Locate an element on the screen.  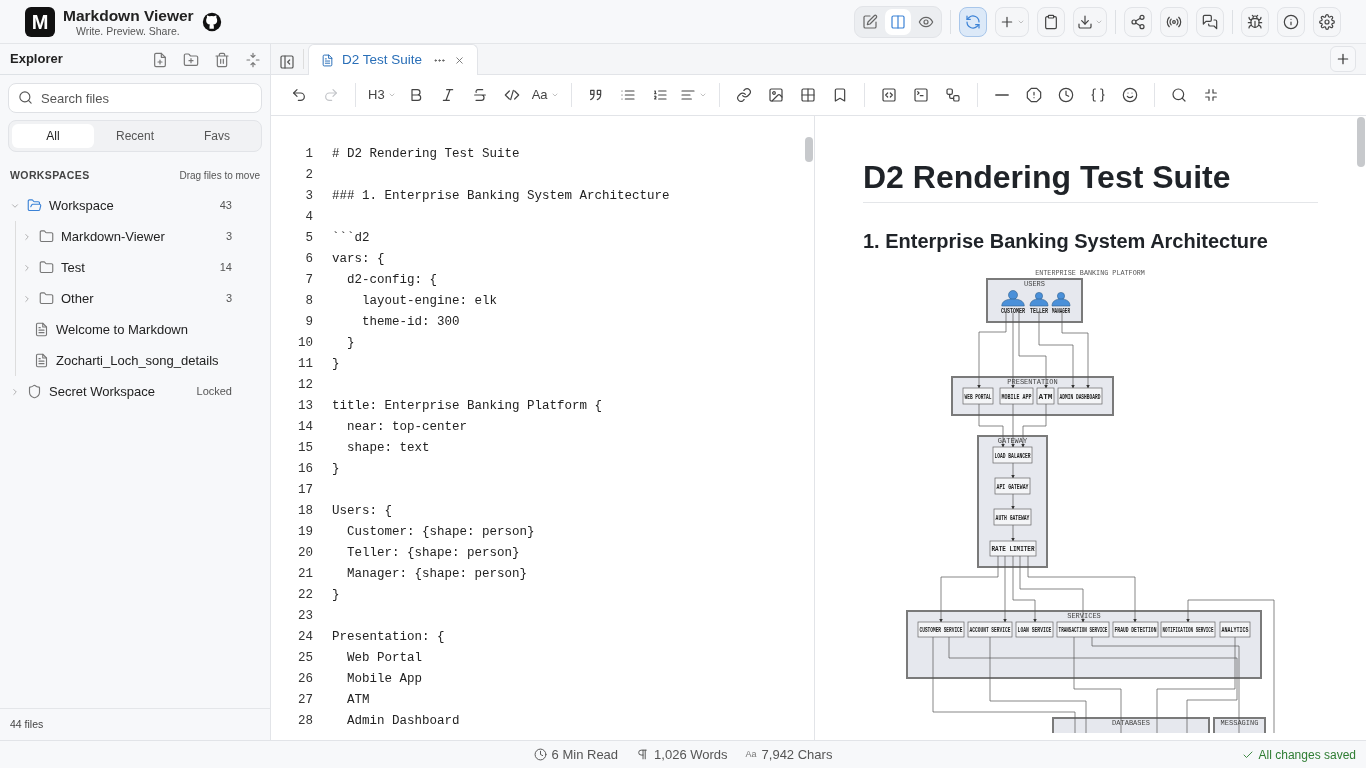
code-line: Presentation: { is located at coordinates (388, 637).